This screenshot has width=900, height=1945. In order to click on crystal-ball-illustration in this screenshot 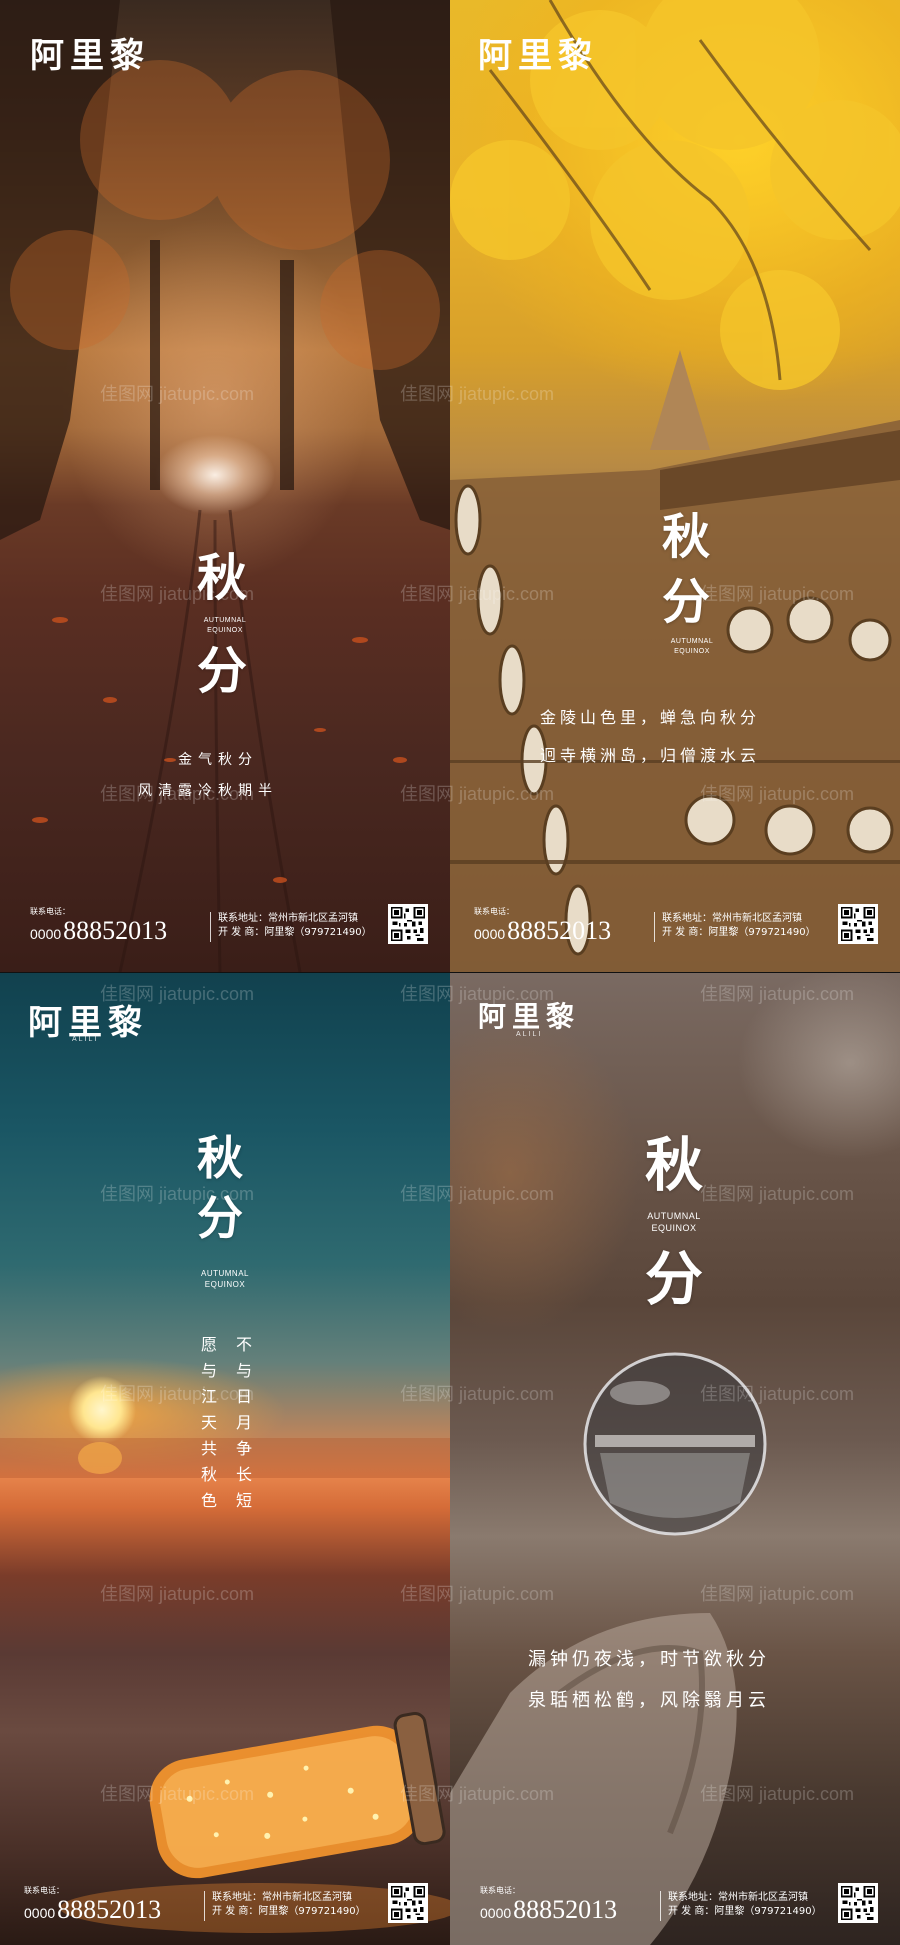, I will do `click(608, 1648)`.